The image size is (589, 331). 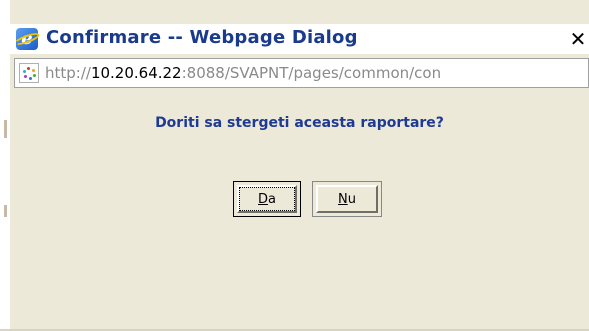 What do you see at coordinates (202, 37) in the screenshot?
I see `window-title: Confirmare -- Webpage Dialog` at bounding box center [202, 37].